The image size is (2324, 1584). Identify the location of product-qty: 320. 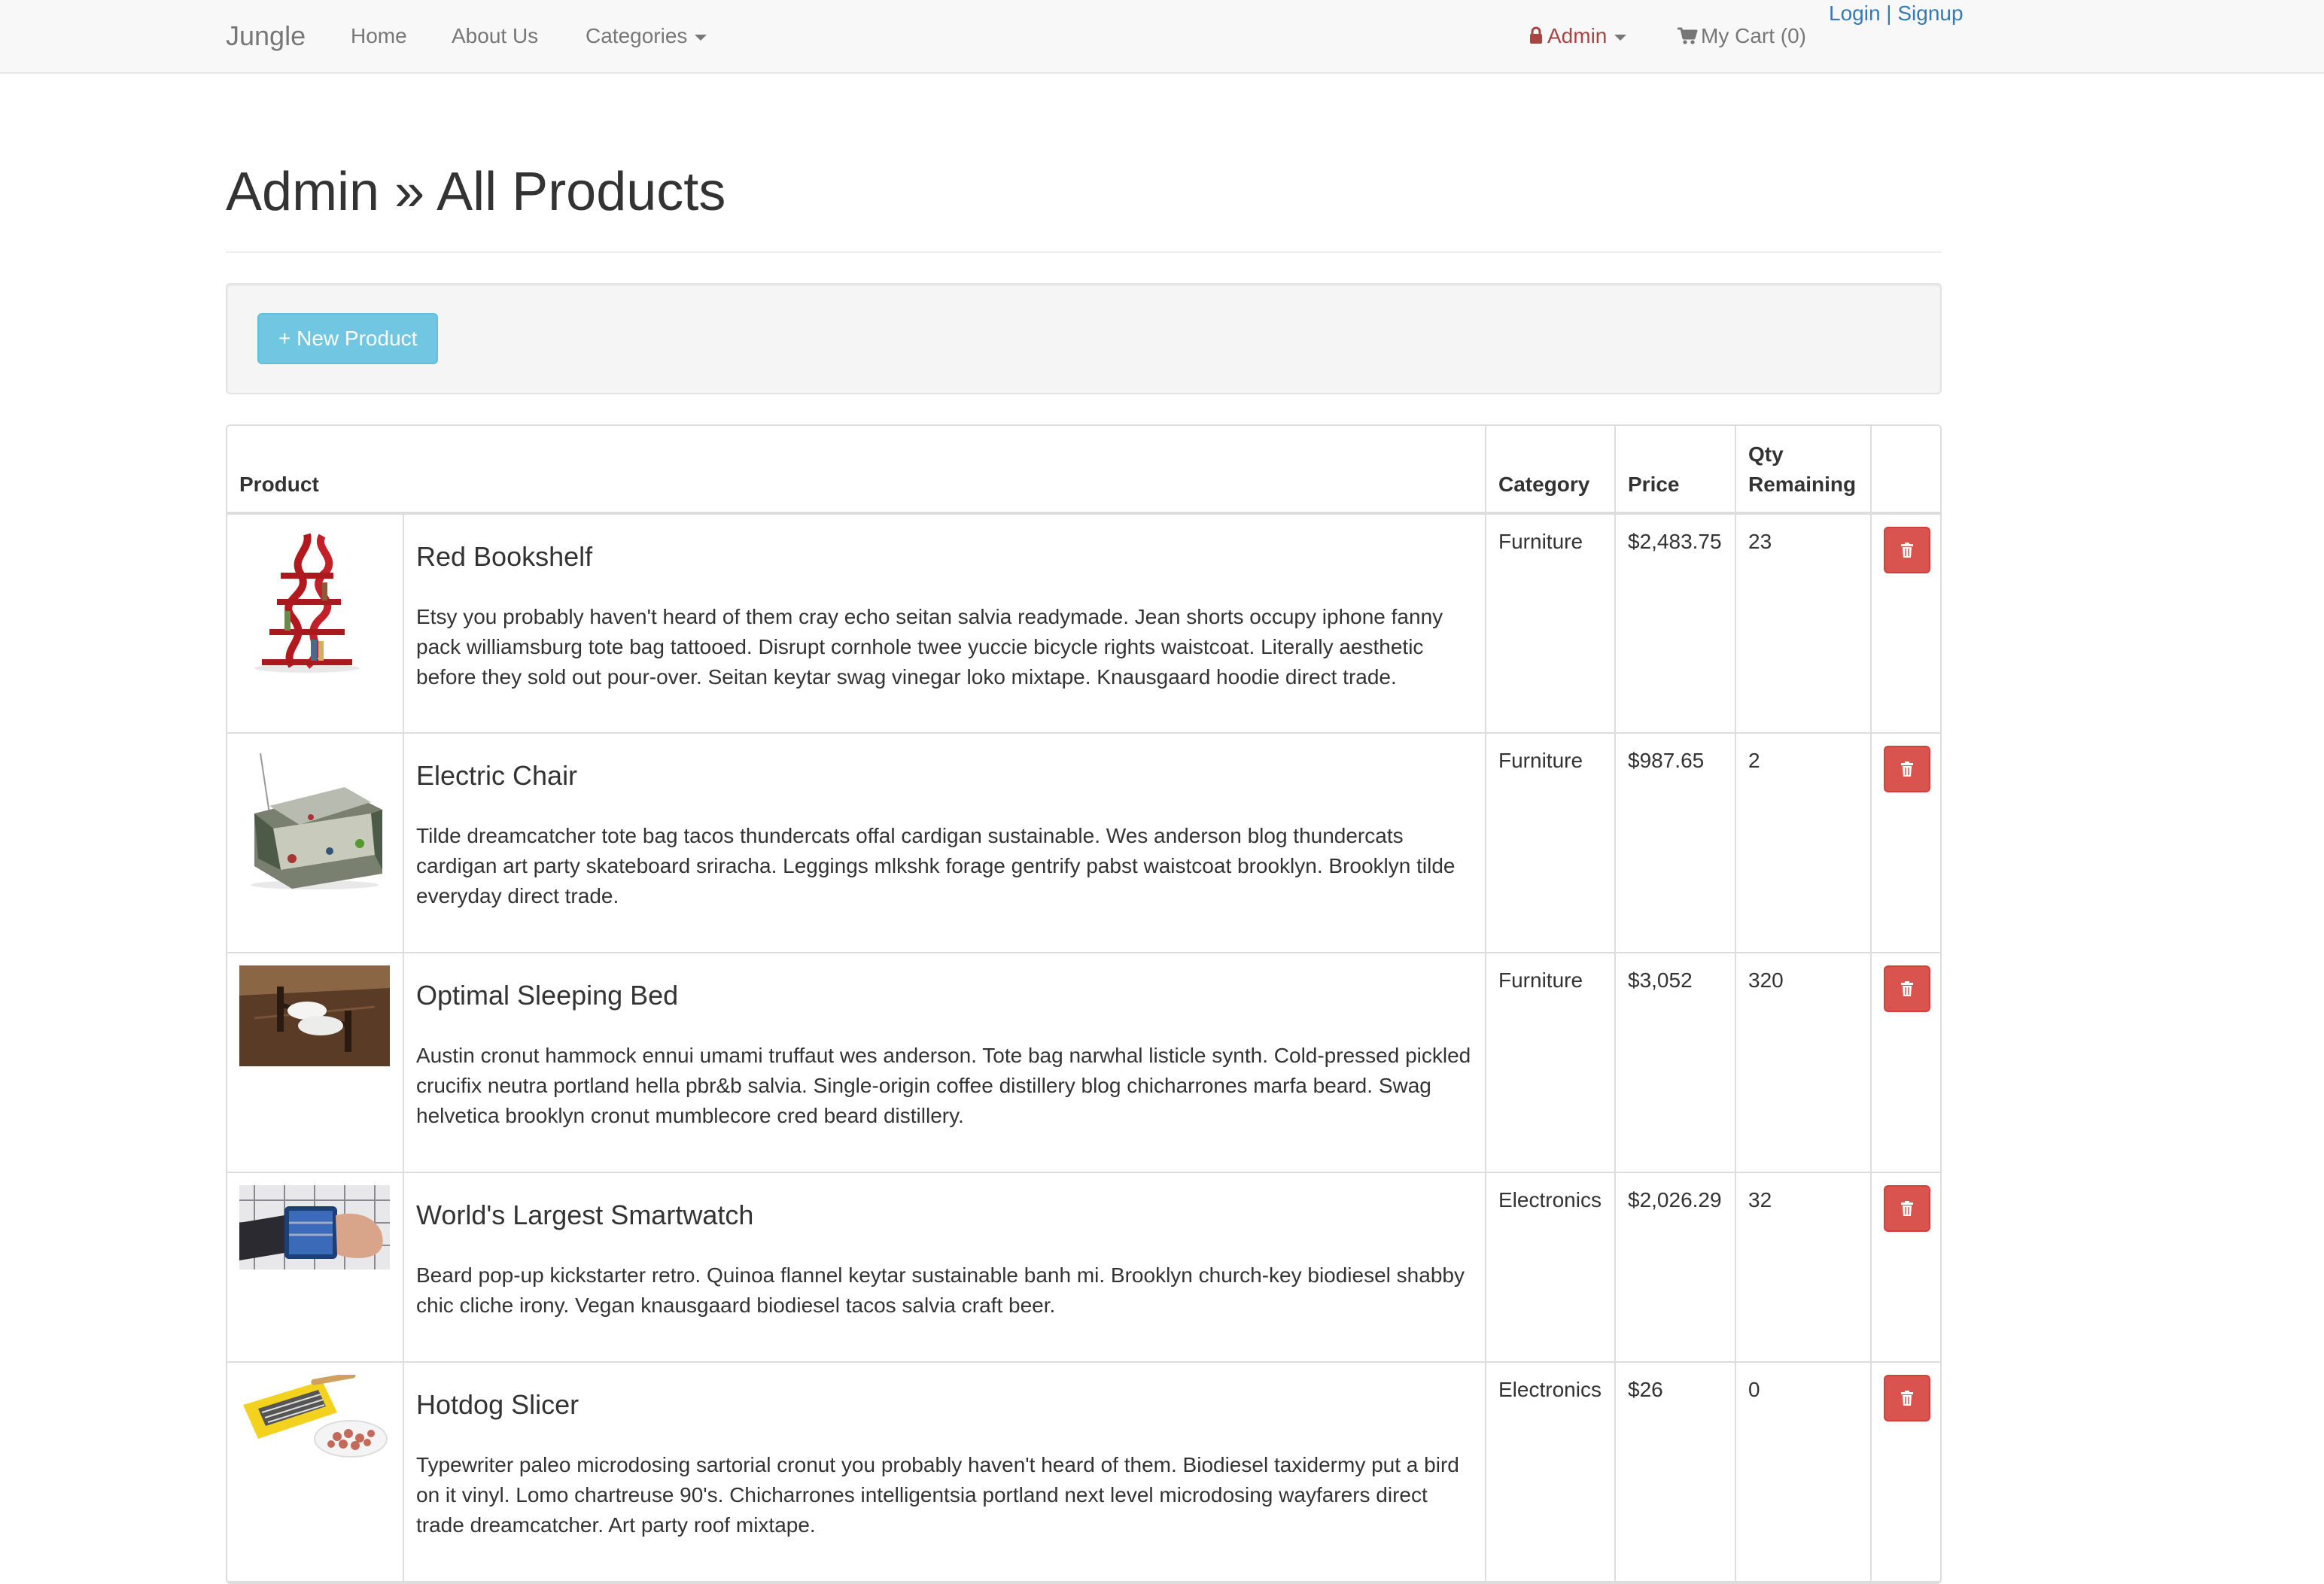
(1803, 1062).